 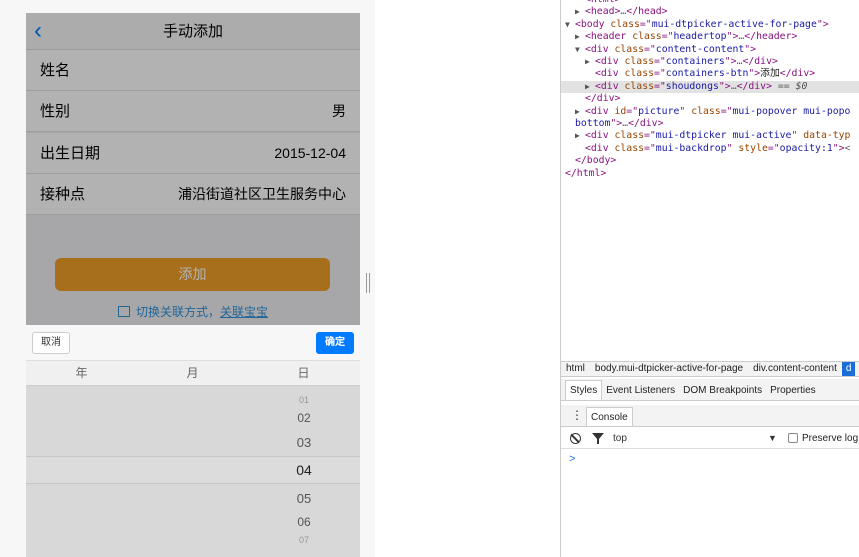 What do you see at coordinates (710, 438) in the screenshot?
I see `console-toolbar: top ▼ Preserve log` at bounding box center [710, 438].